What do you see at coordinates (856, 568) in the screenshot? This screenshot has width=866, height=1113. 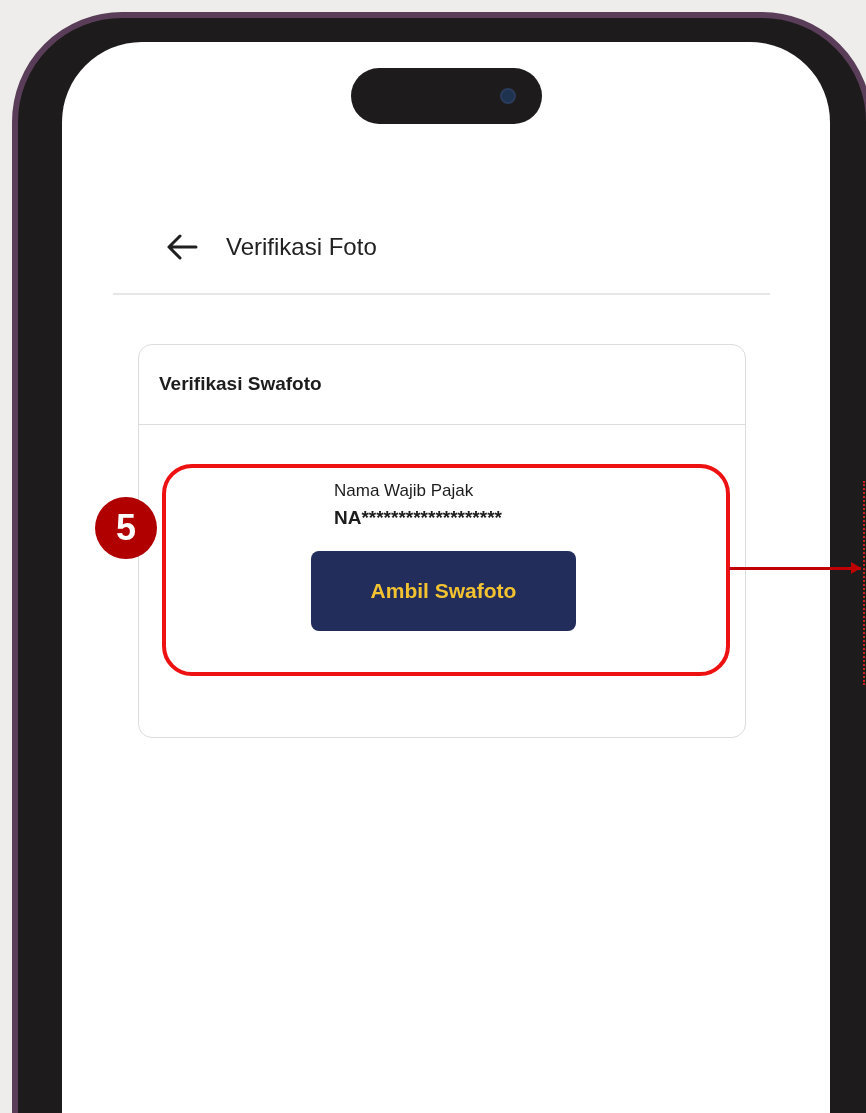 I see `arrowhead-icon` at bounding box center [856, 568].